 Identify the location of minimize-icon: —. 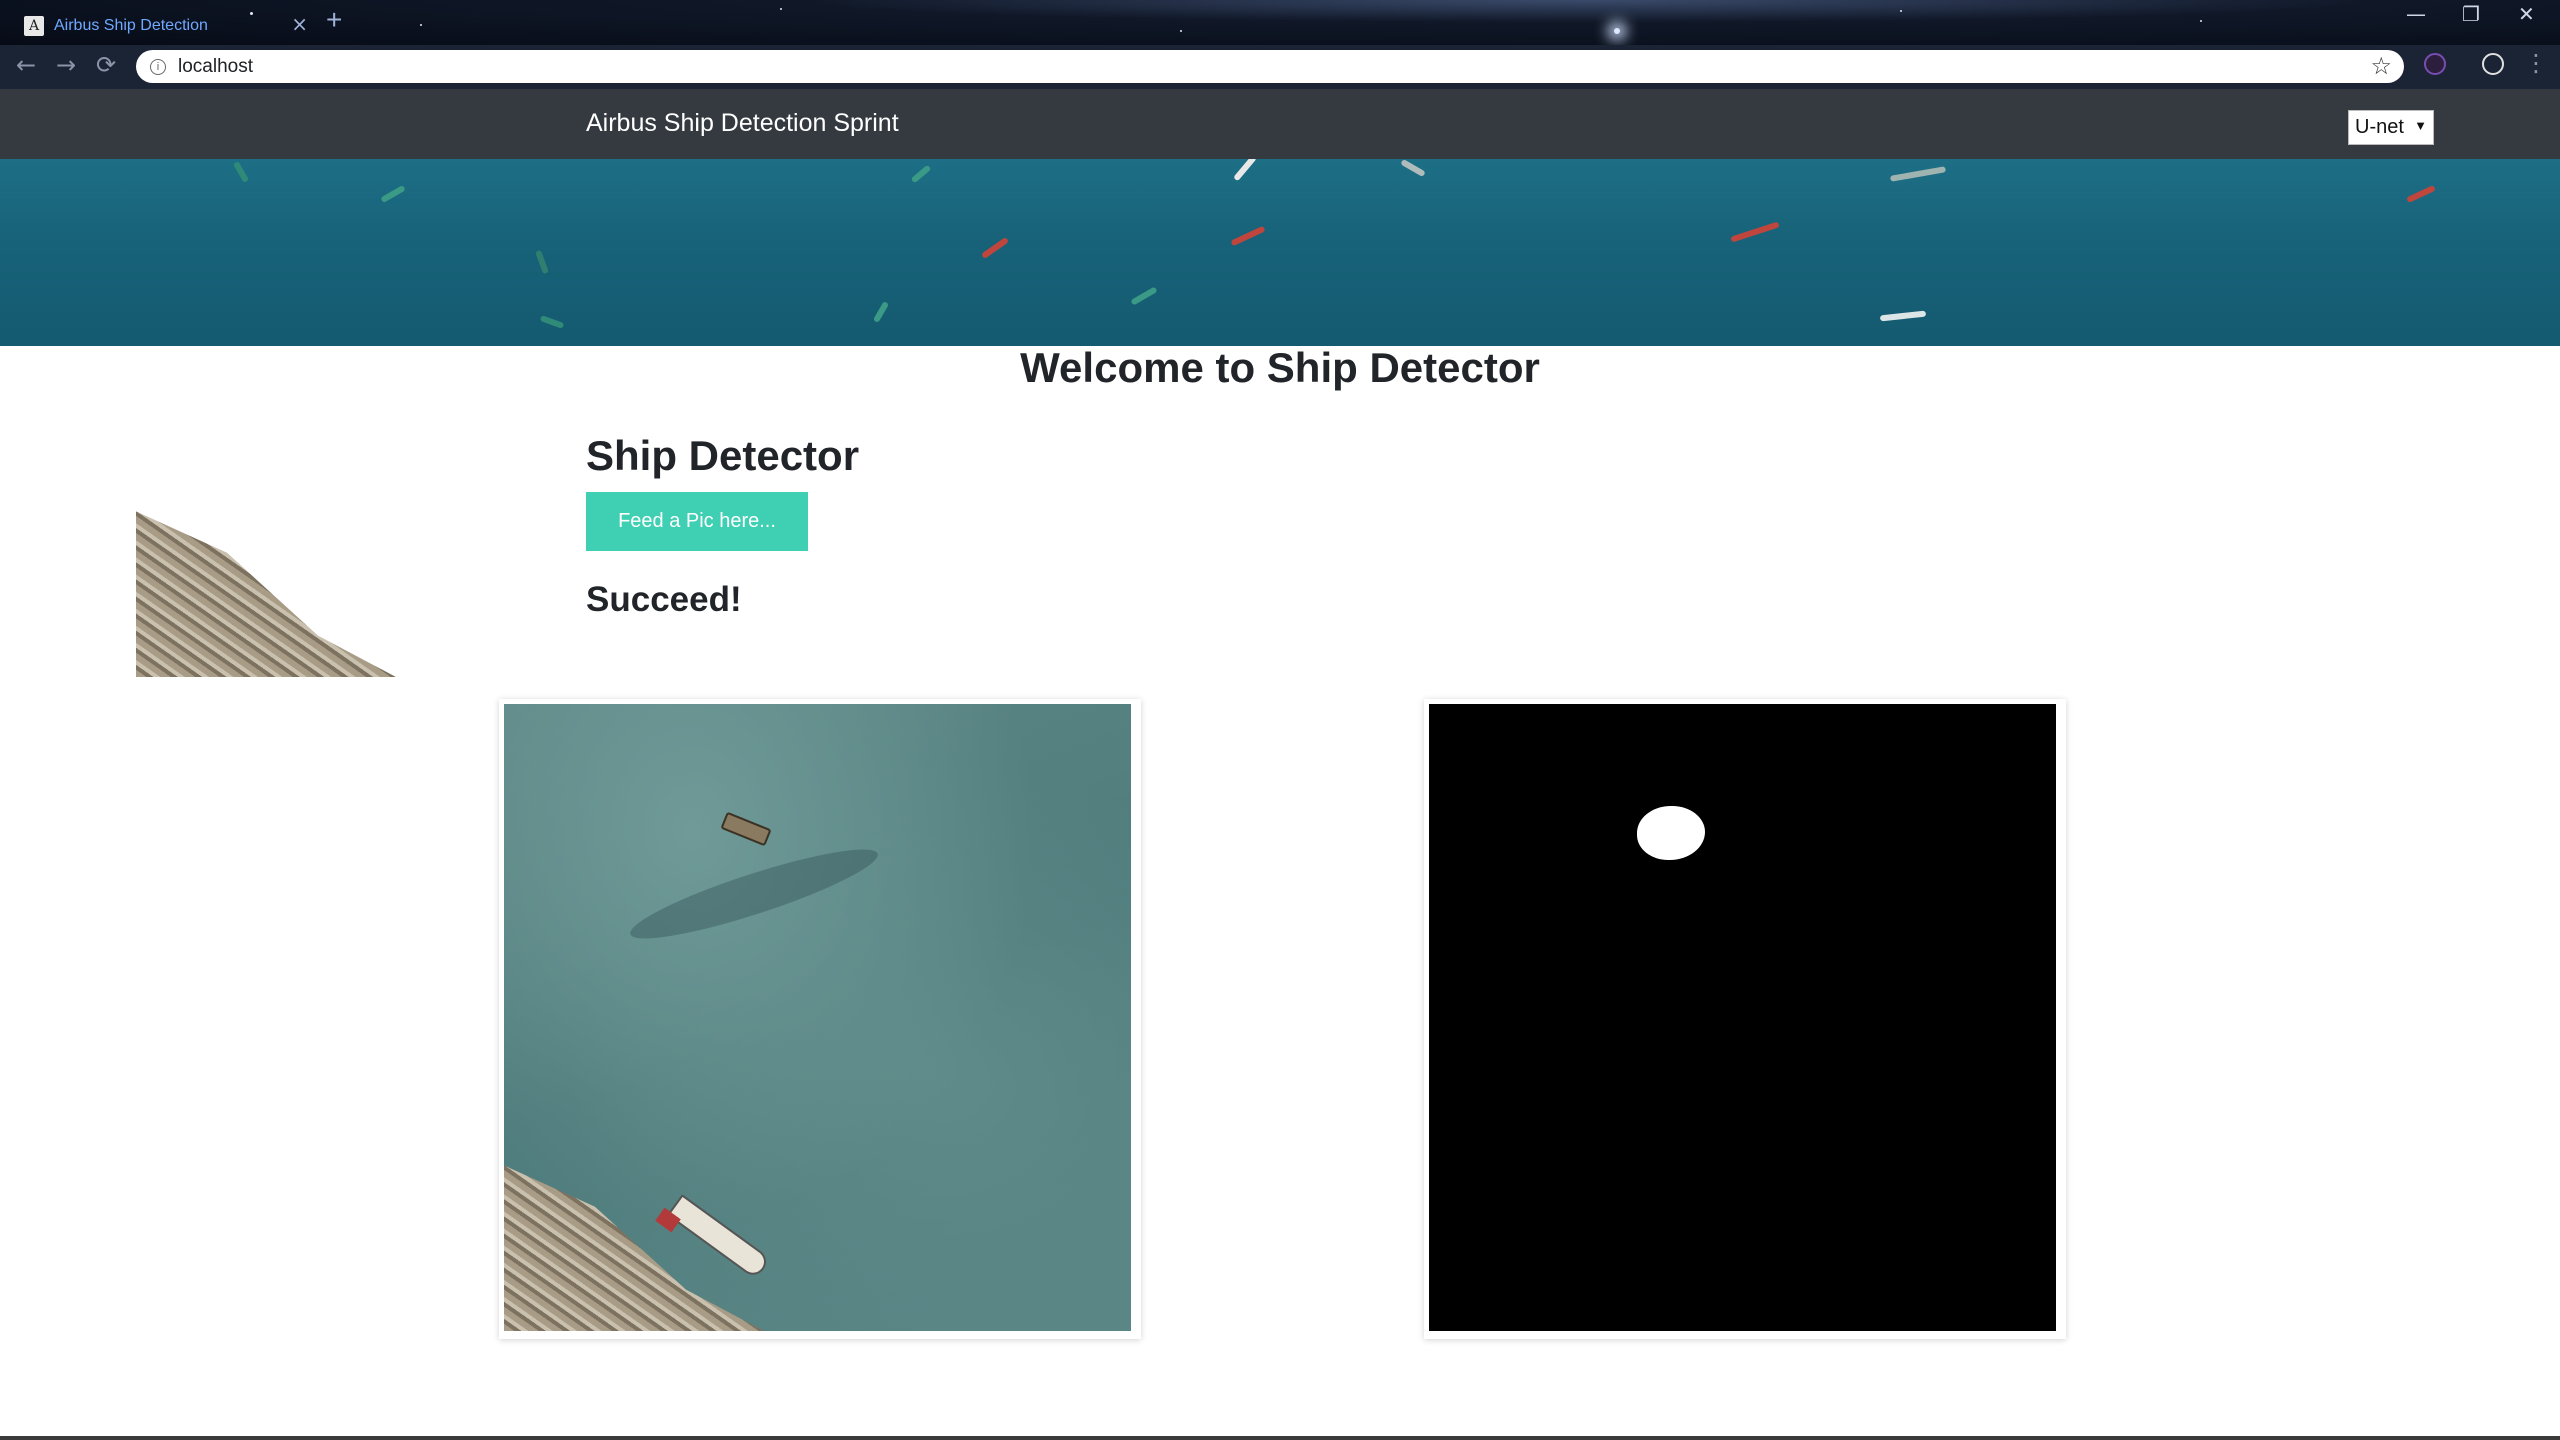
(2416, 14).